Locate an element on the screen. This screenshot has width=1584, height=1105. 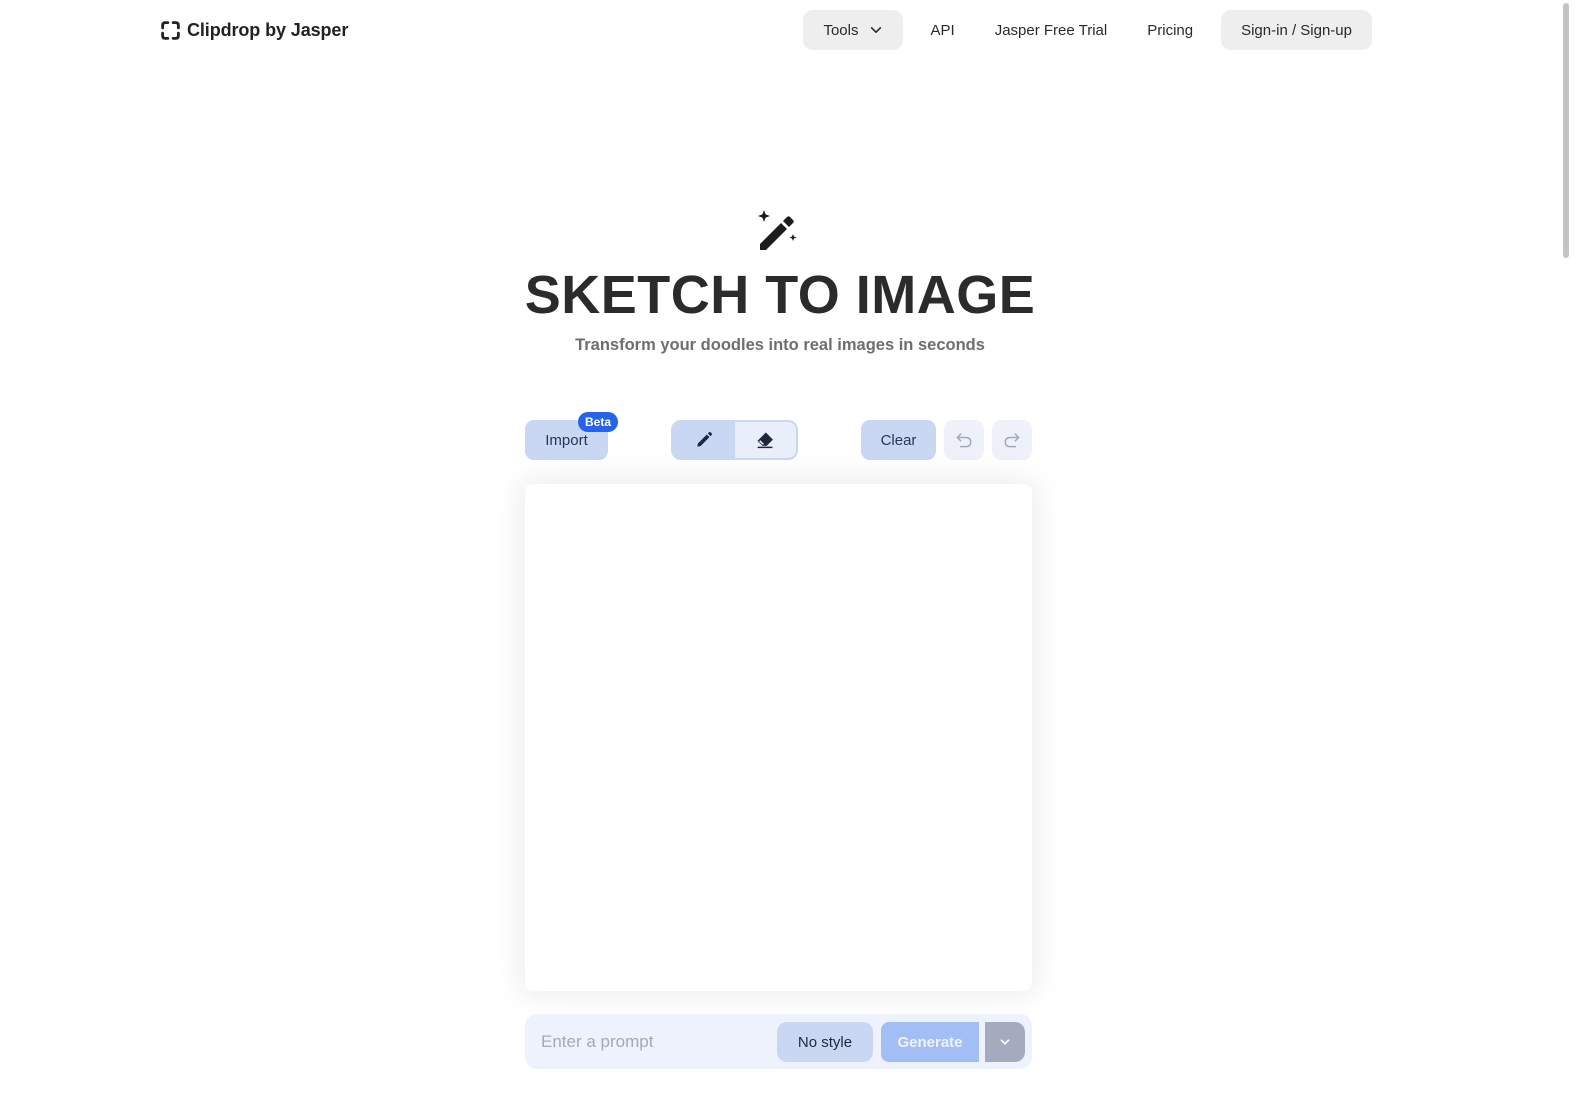
nav-api-link: API is located at coordinates (943, 30).